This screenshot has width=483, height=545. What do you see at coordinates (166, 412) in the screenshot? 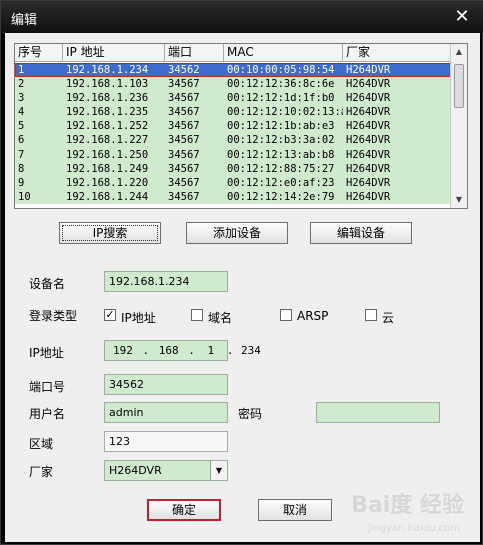
I see `username-input: admin` at bounding box center [166, 412].